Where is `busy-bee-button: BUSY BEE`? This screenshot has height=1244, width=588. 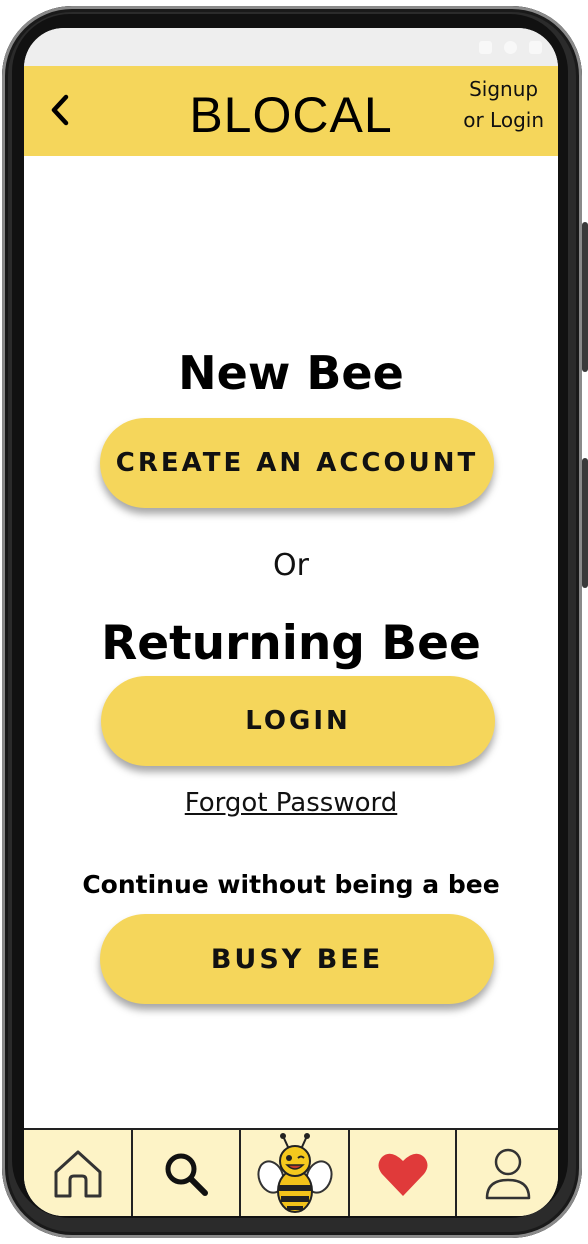
busy-bee-button: BUSY BEE is located at coordinates (297, 959).